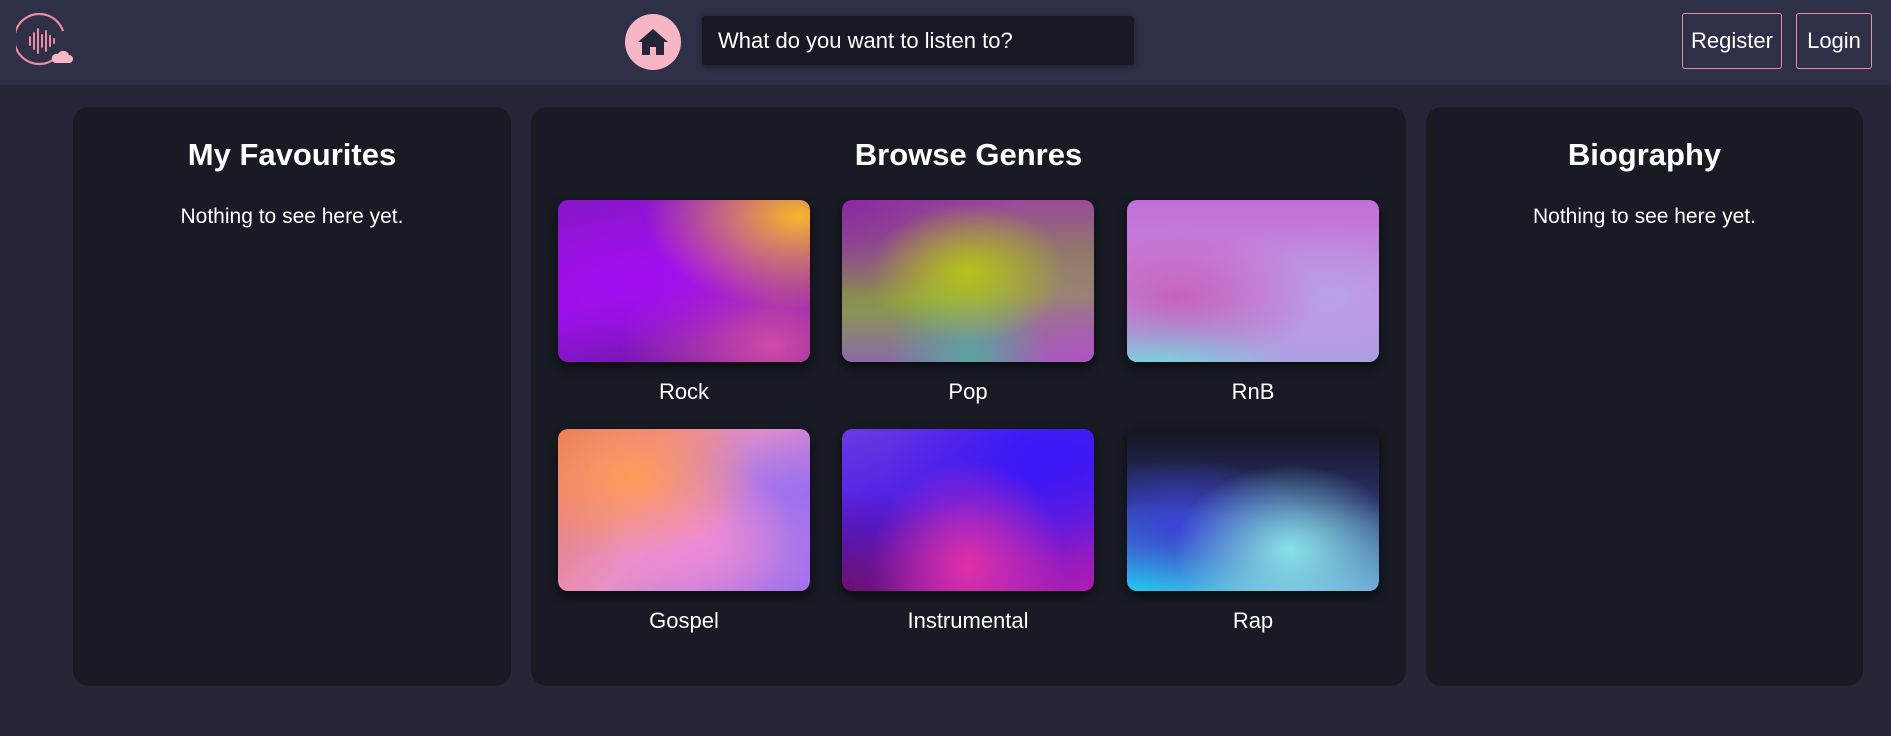  Describe the element at coordinates (1644, 216) in the screenshot. I see `biography-empty-text: Nothing to see here yet.` at that location.